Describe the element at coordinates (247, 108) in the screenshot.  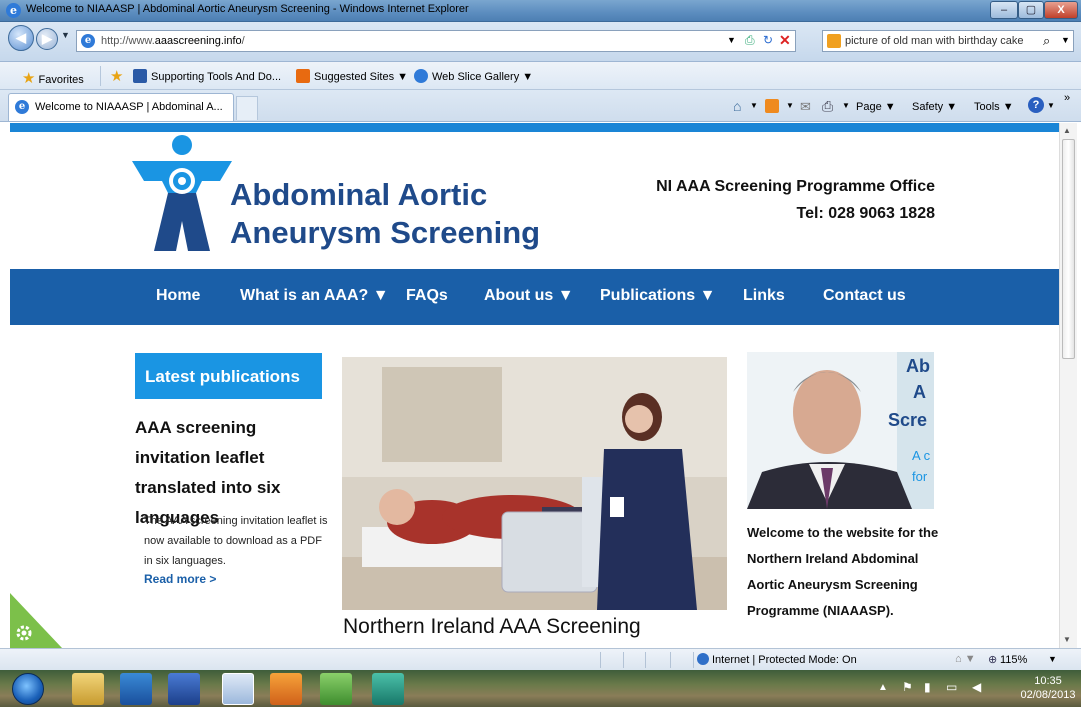
I see `new-tab-button` at that location.